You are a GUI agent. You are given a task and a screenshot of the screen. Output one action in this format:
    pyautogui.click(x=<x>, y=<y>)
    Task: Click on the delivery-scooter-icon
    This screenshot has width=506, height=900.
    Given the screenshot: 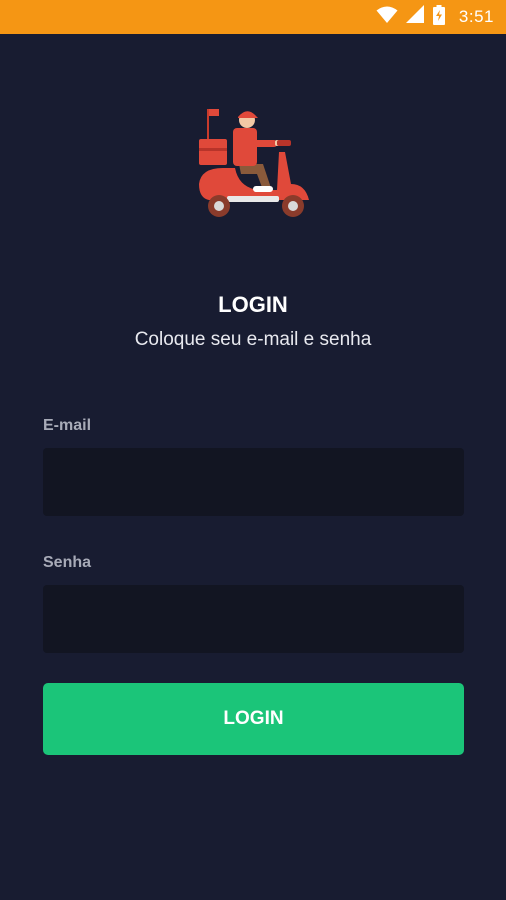 What is the action you would take?
    pyautogui.click(x=254, y=162)
    